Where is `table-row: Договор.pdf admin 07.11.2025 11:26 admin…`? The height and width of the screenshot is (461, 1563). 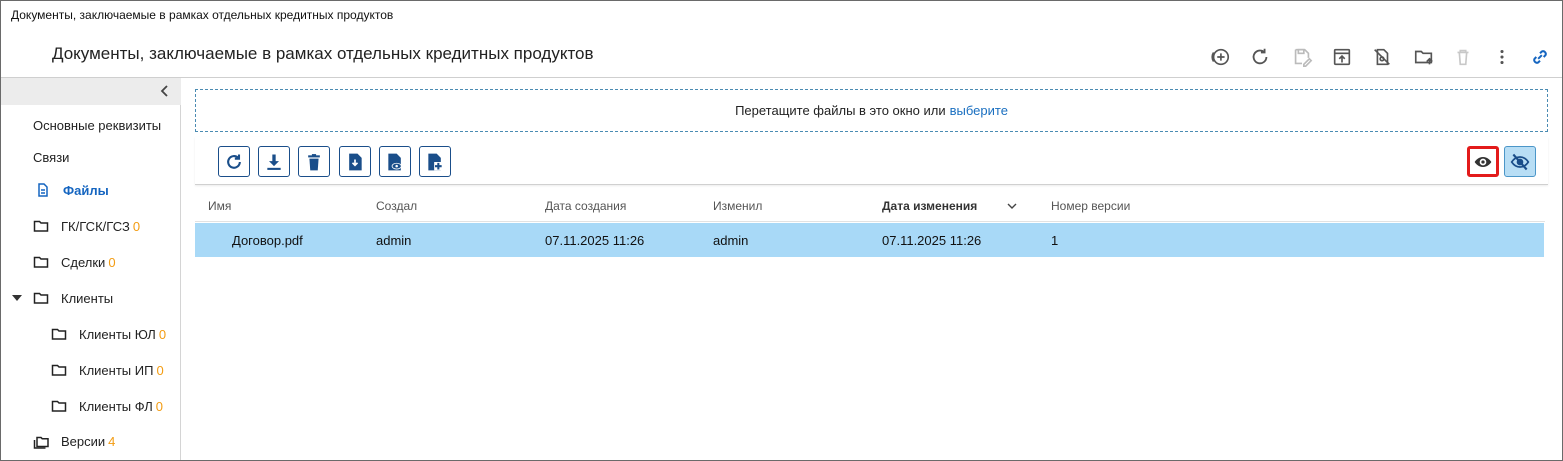
table-row: Договор.pdf admin 07.11.2025 11:26 admin… is located at coordinates (869, 240).